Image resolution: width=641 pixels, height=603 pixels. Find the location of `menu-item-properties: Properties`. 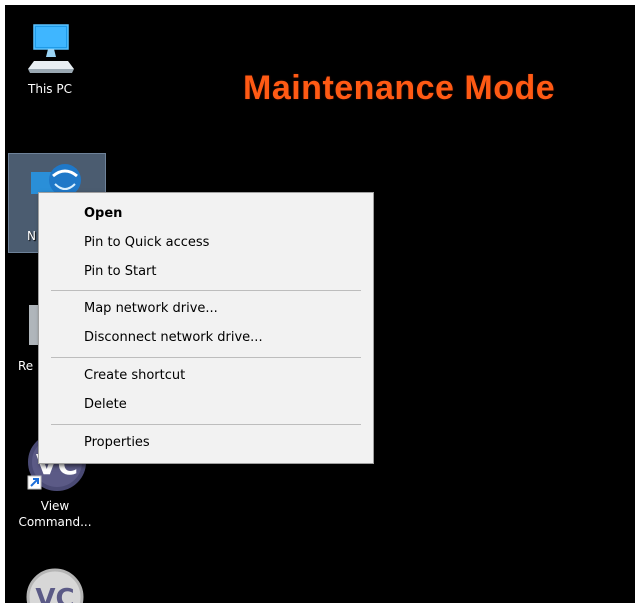

menu-item-properties: Properties is located at coordinates (117, 443).